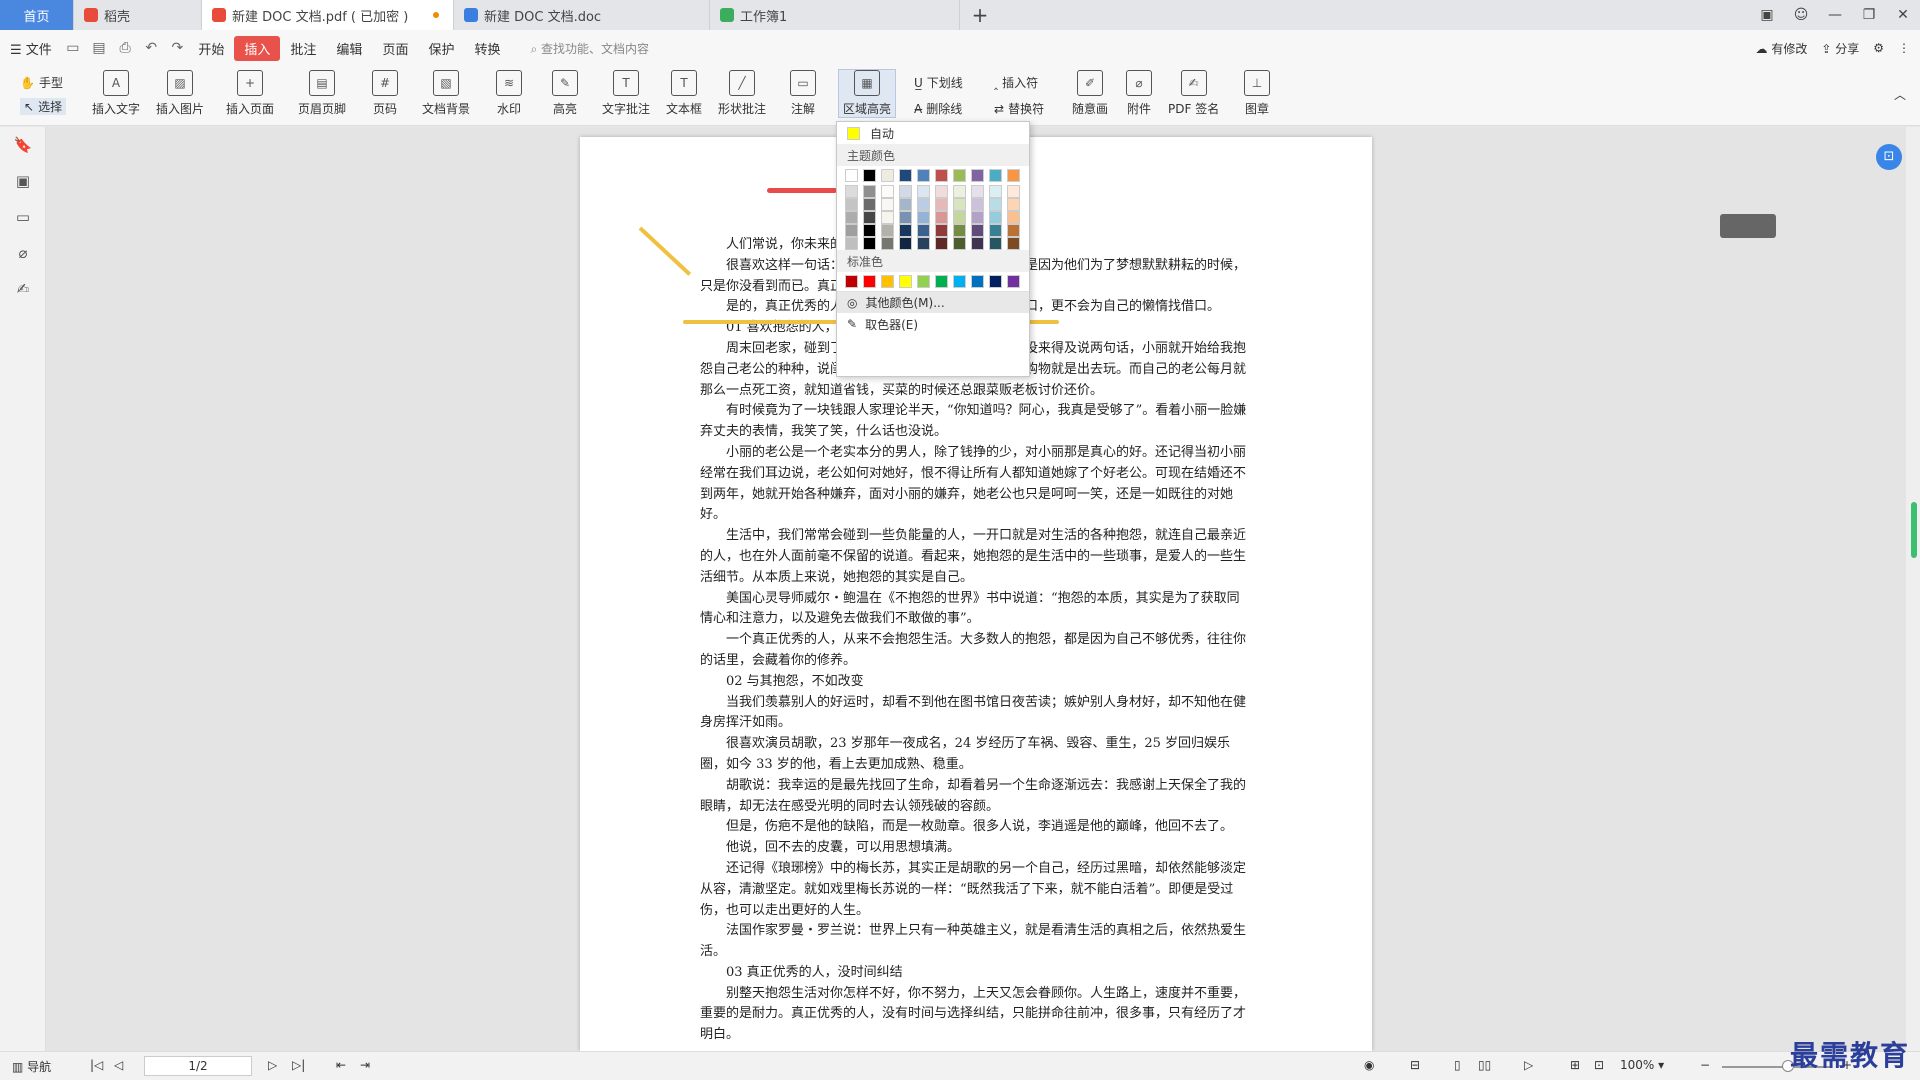  Describe the element at coordinates (1642, 1065) in the screenshot. I see `zoom-select: 100% ▾` at that location.